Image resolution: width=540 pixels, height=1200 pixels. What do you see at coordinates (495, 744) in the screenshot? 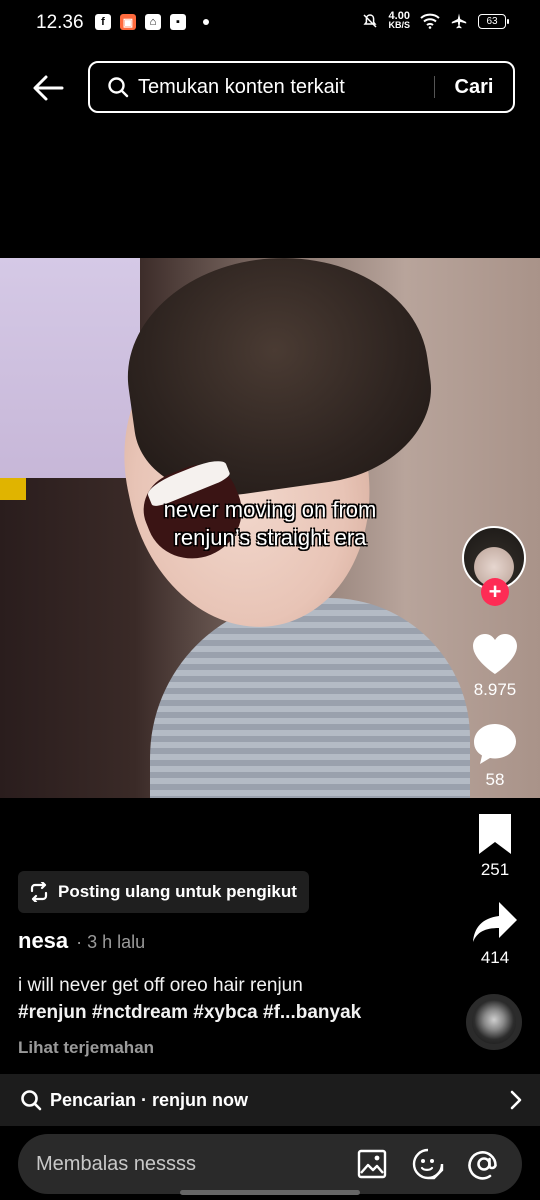
I see `comment-bubble-icon` at bounding box center [495, 744].